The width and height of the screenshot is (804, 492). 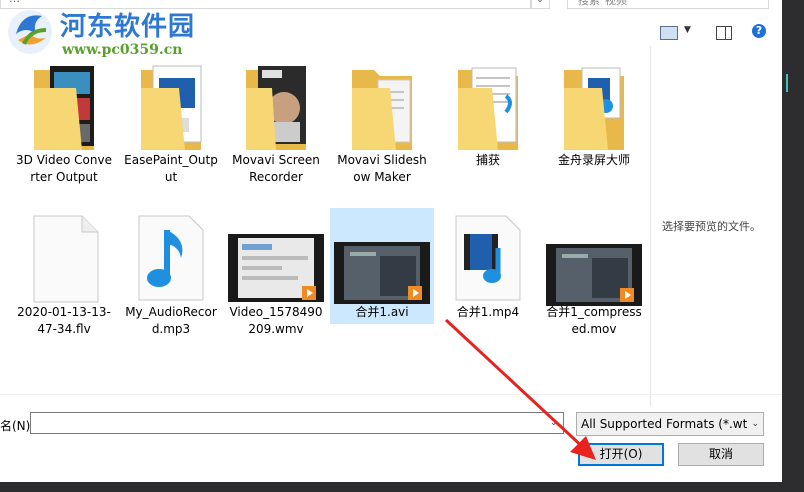 I want to click on breadcrumb-dropdown-icon: ⌄, so click(x=540, y=4).